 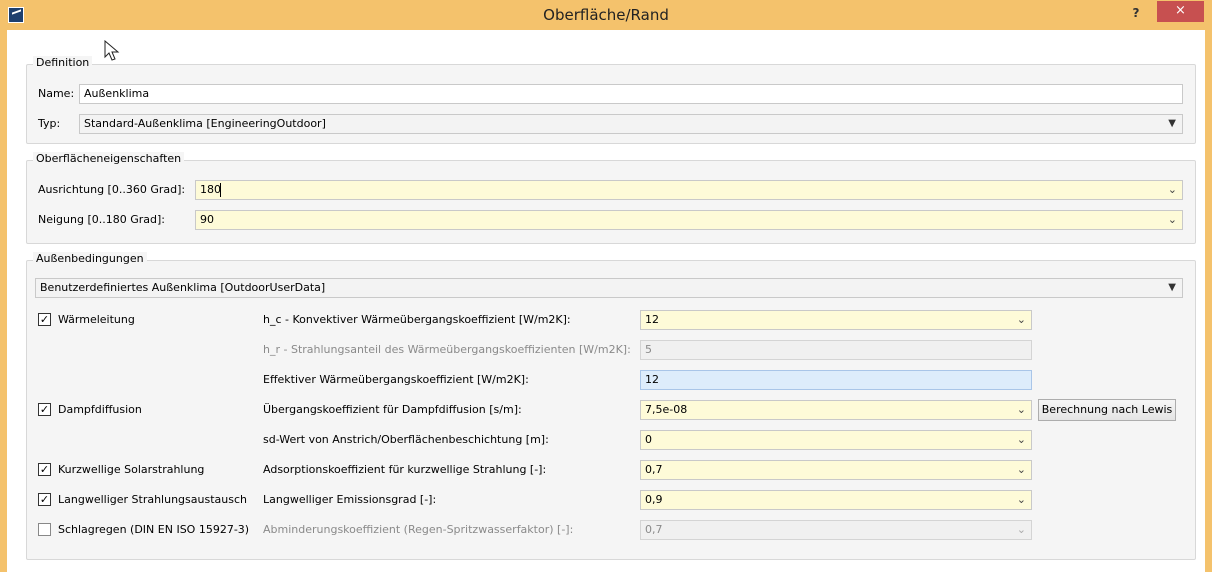 I want to click on schlagregen-checkbox, so click(x=44, y=529).